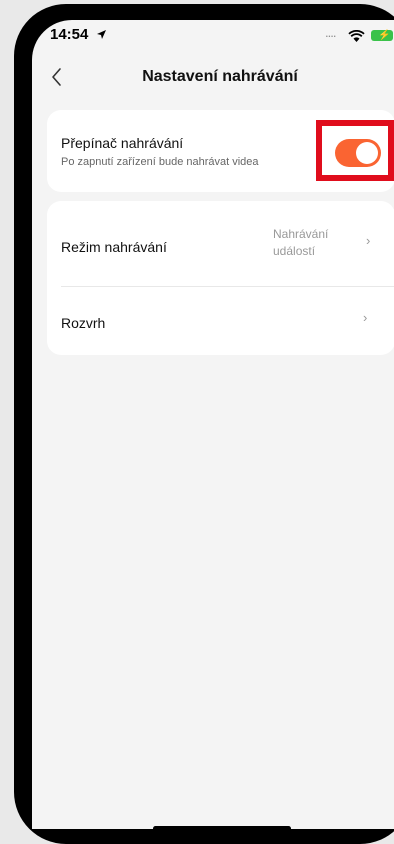  Describe the element at coordinates (220, 76) in the screenshot. I see `page-title: Nastavení nahrávání` at that location.